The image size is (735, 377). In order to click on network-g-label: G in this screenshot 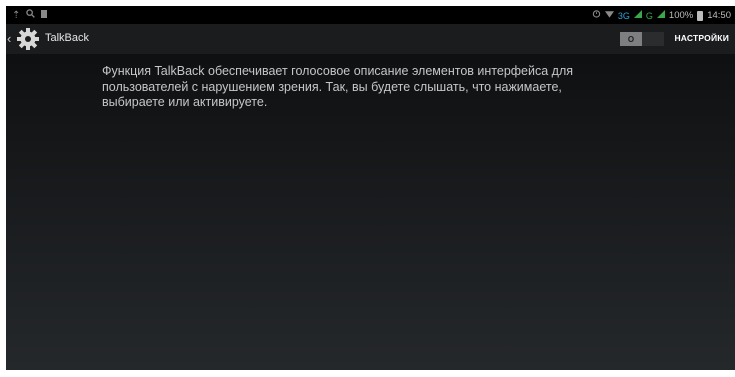, I will do `click(649, 15)`.